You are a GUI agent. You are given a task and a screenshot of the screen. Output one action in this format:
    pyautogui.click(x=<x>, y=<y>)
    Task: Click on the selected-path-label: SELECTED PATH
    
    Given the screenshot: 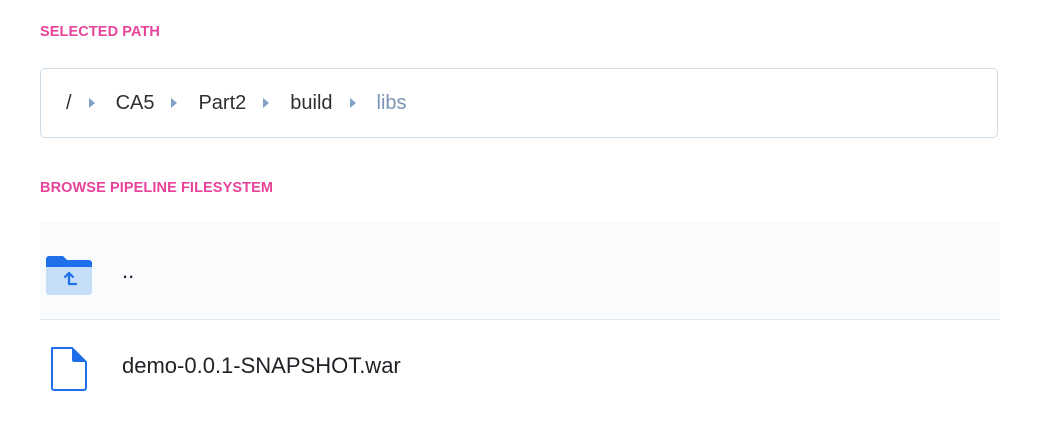 What is the action you would take?
    pyautogui.click(x=100, y=32)
    